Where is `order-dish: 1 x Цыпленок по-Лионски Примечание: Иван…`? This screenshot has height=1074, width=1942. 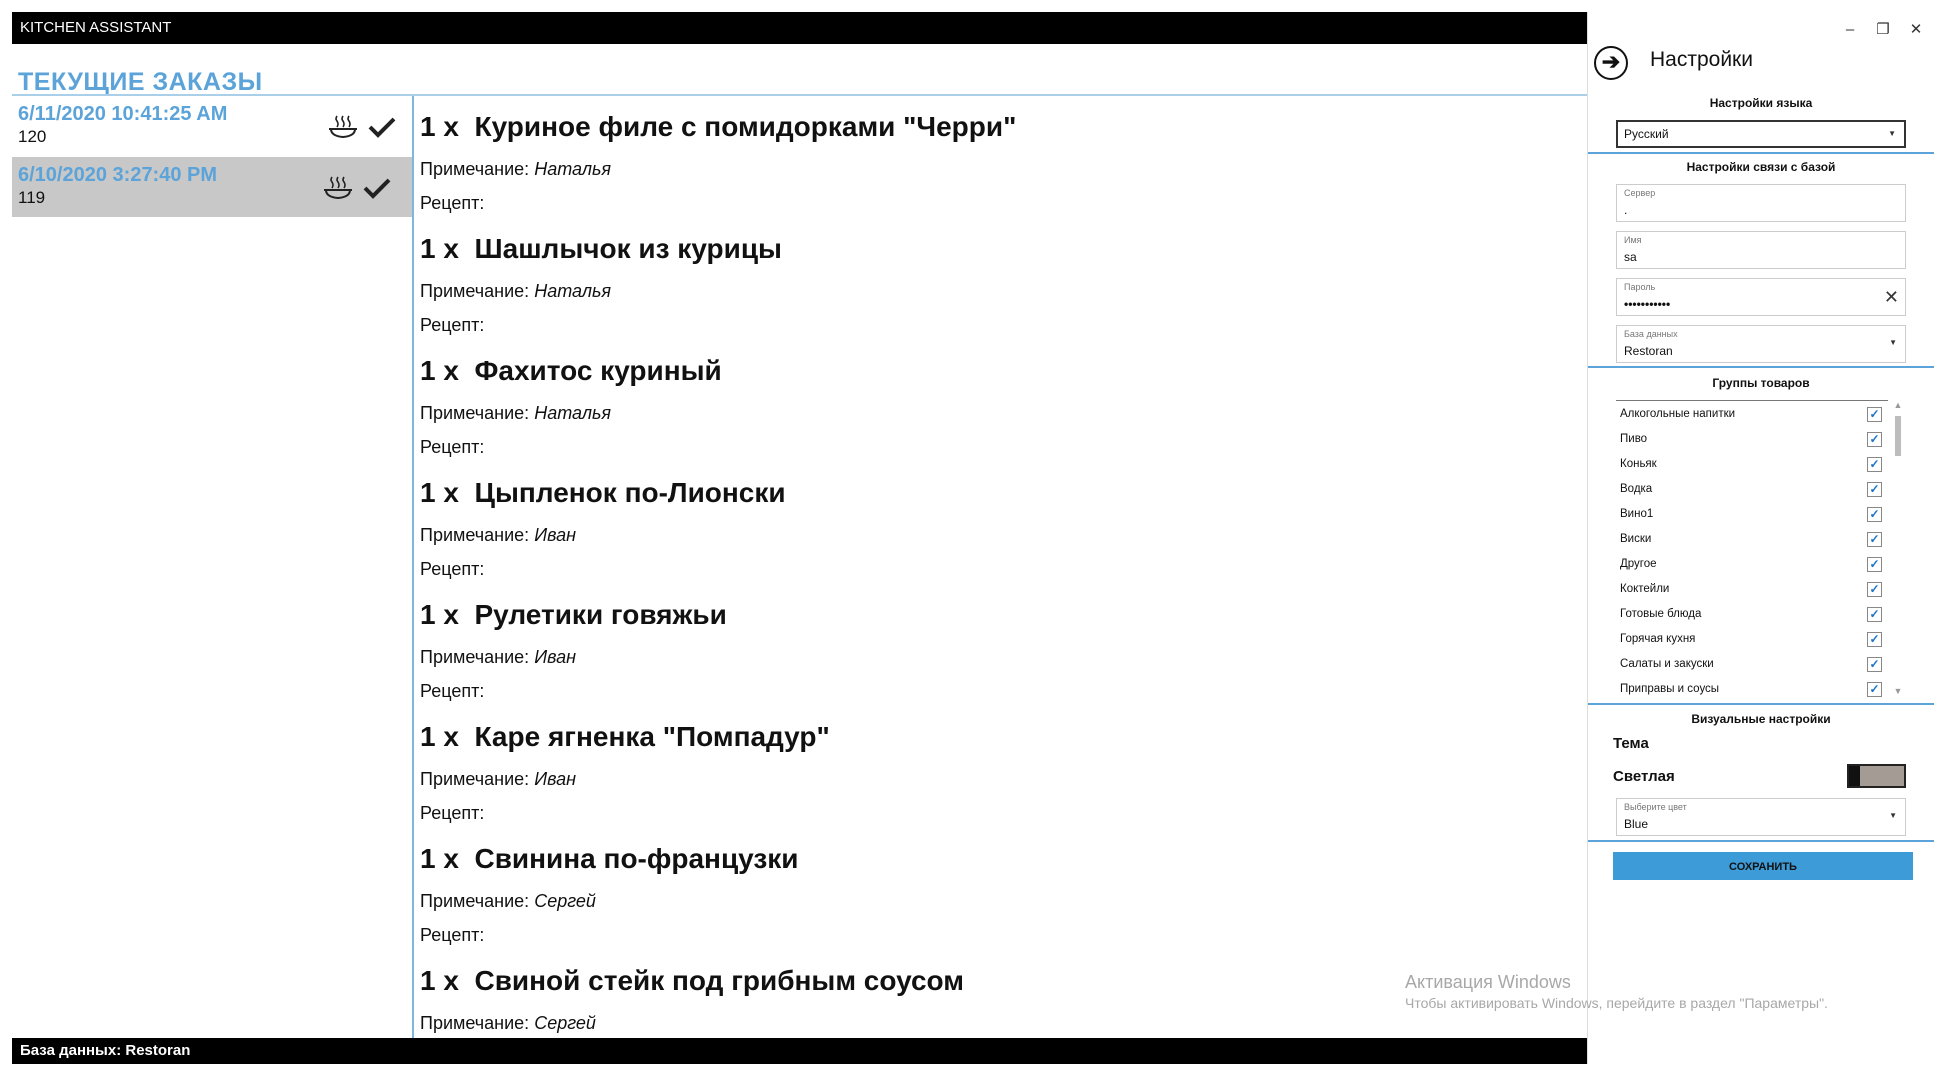 order-dish: 1 x Цыпленок по-Лионски Примечание: Иван… is located at coordinates (603, 528).